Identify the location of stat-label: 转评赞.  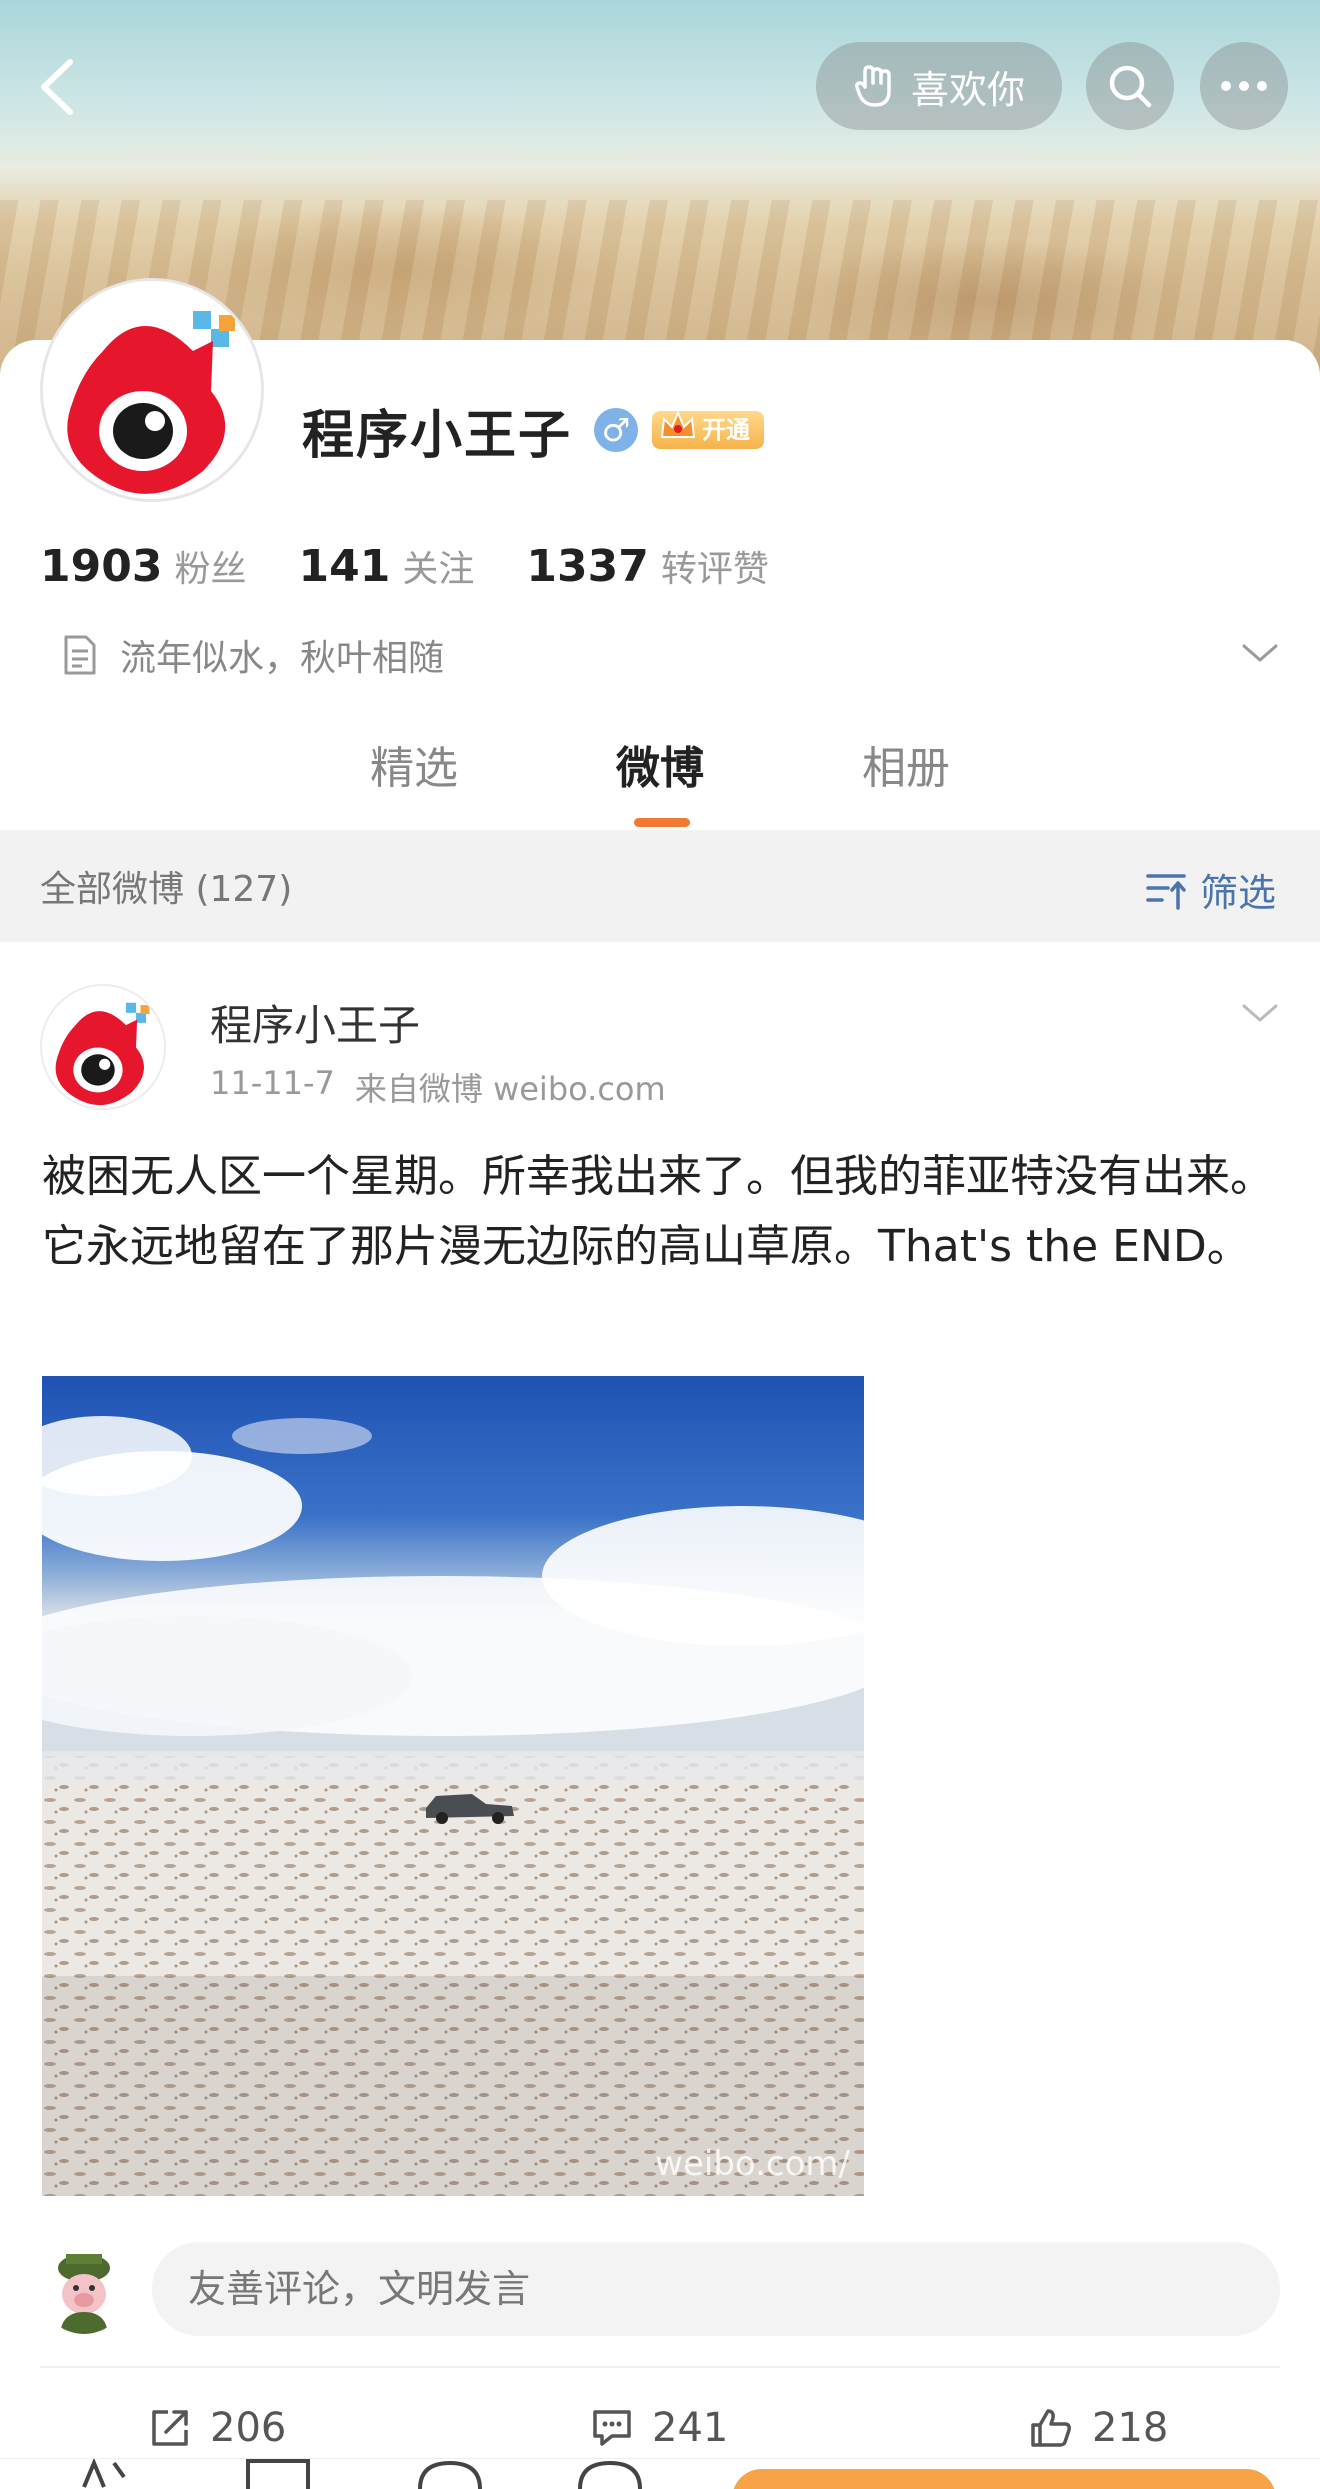
(714, 569).